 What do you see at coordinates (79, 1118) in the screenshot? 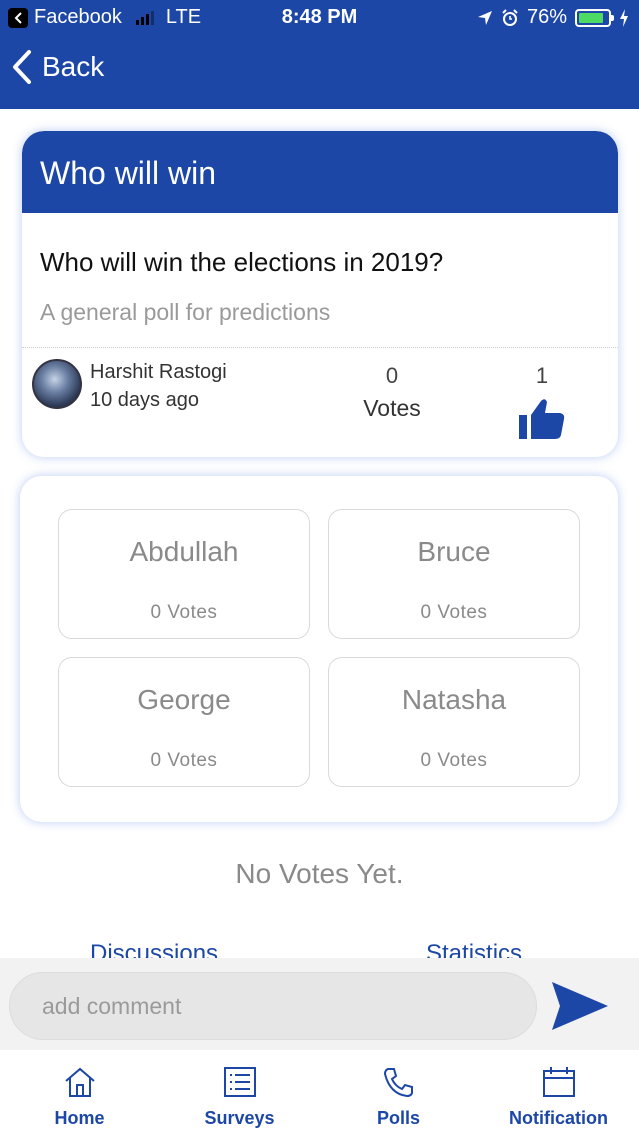
I see `nav-home-label: Home` at bounding box center [79, 1118].